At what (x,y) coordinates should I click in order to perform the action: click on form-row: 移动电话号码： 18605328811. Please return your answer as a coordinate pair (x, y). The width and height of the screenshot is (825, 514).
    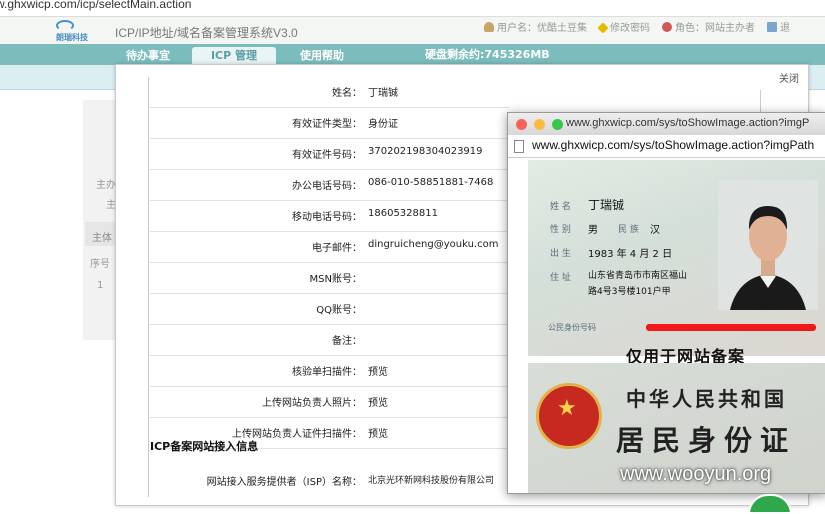
    Looking at the image, I should click on (330, 216).